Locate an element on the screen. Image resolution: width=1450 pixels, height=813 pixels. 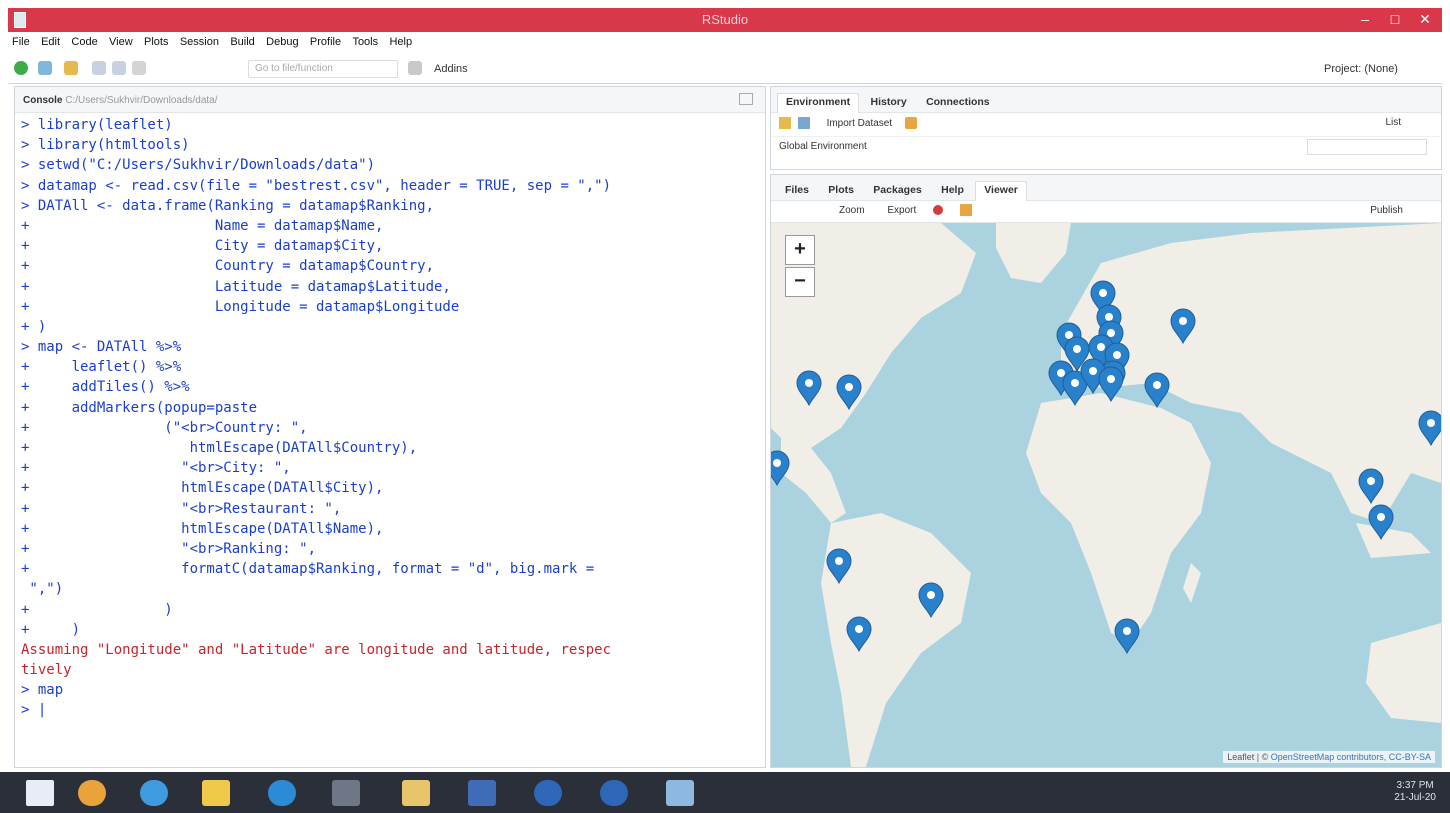
menu-view: View is located at coordinates (121, 42).